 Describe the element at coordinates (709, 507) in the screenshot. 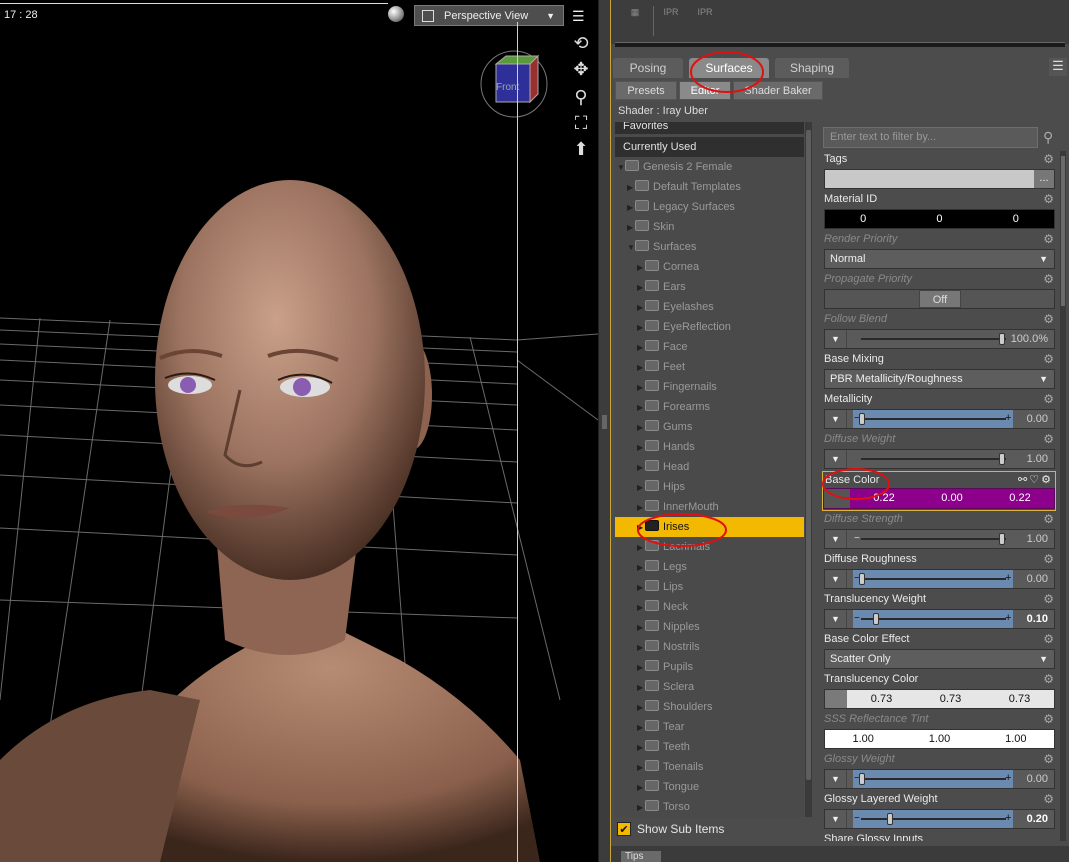

I see `tree-surface-innermouth: ▶ InnerMouth` at that location.